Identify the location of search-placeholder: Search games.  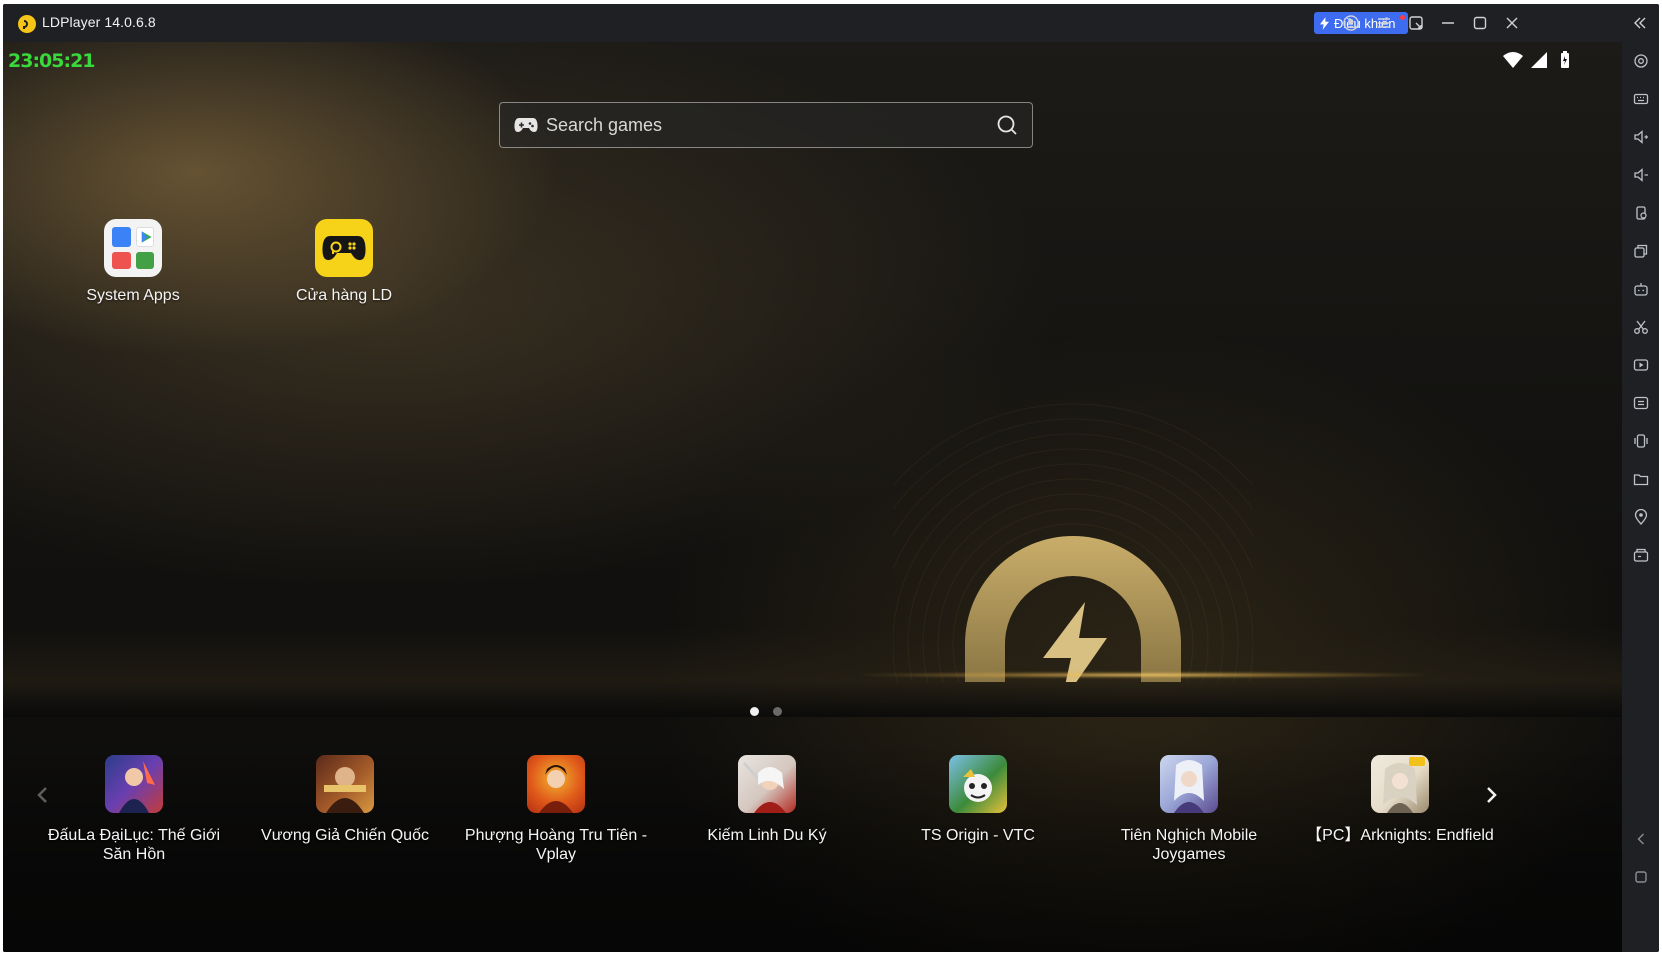
(604, 125).